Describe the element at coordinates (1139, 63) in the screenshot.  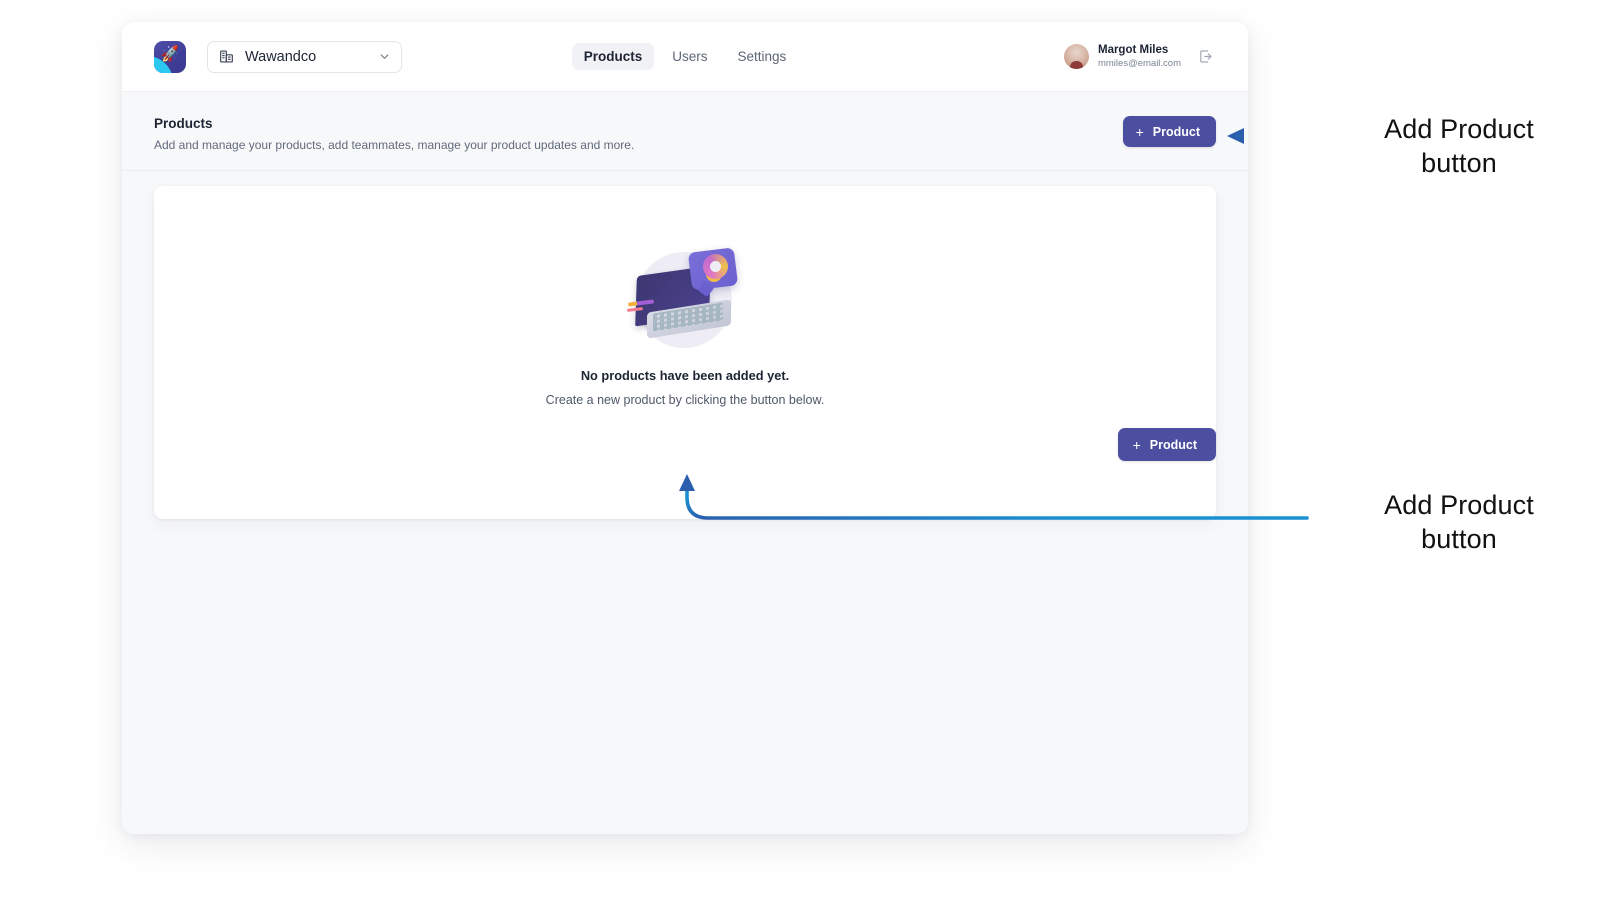
I see `user-email: mmiles@email.com` at that location.